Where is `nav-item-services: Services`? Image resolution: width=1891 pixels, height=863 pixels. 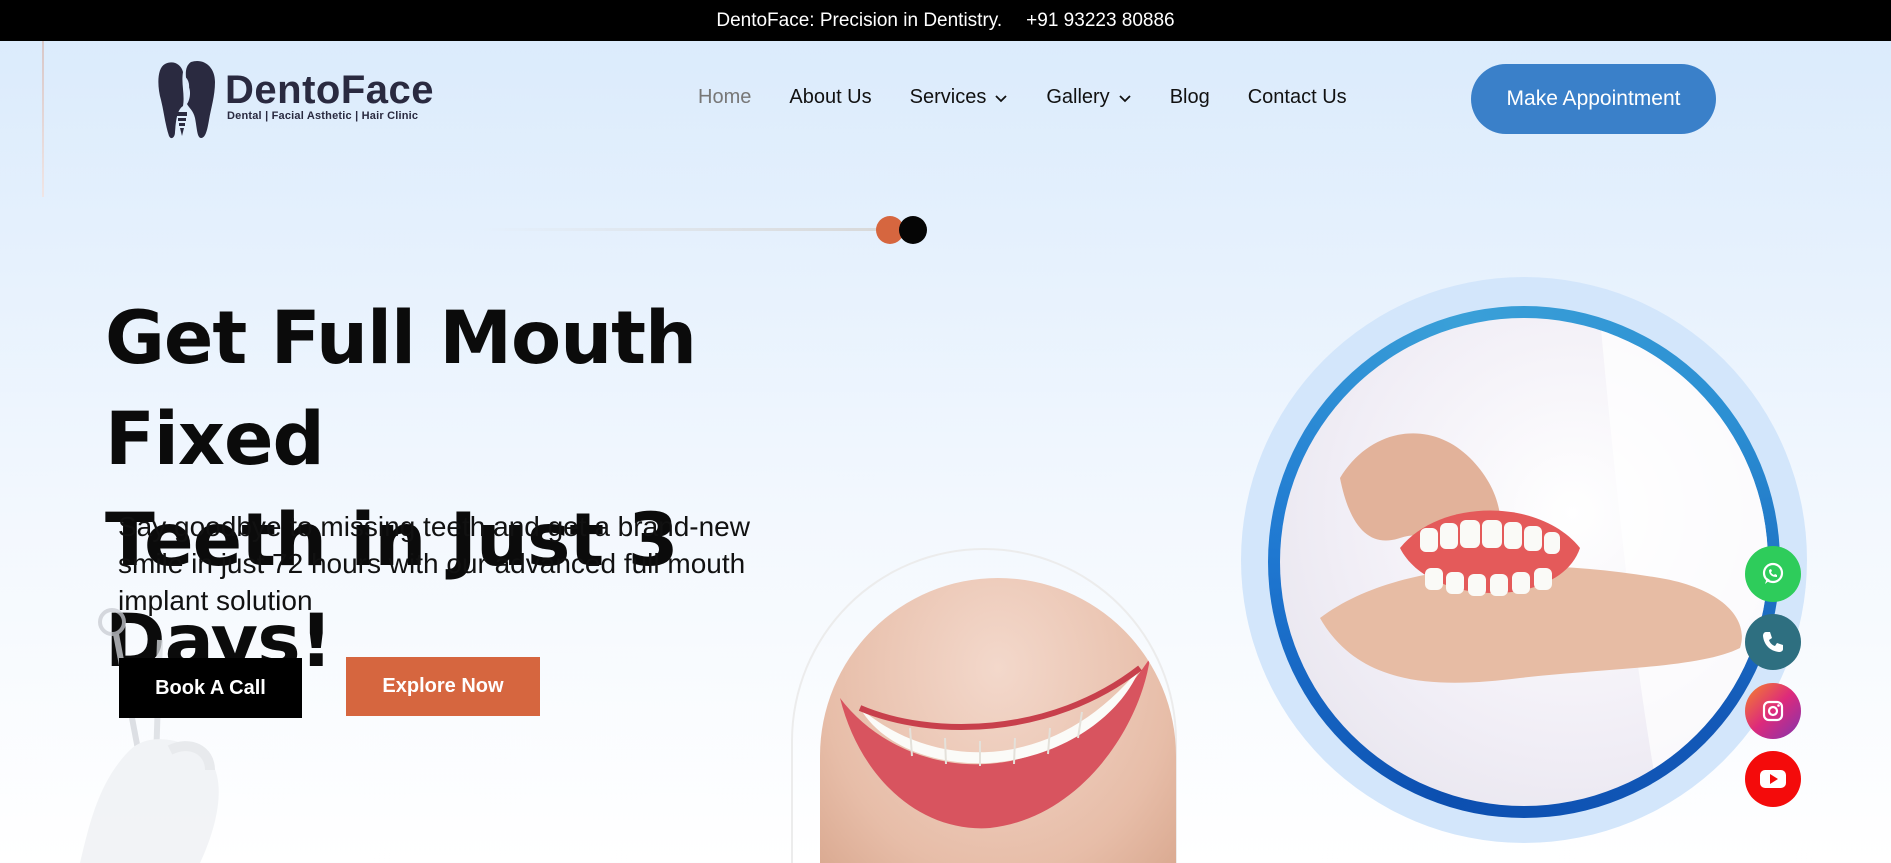 nav-item-services: Services is located at coordinates (959, 97).